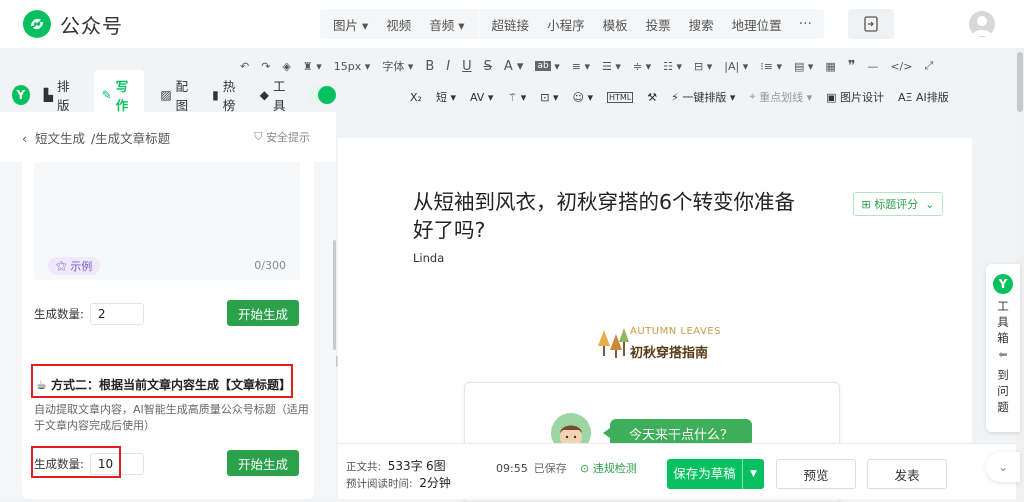  Describe the element at coordinates (771, 66) in the screenshot. I see `list-icon: ⁝≡ ▾` at that location.